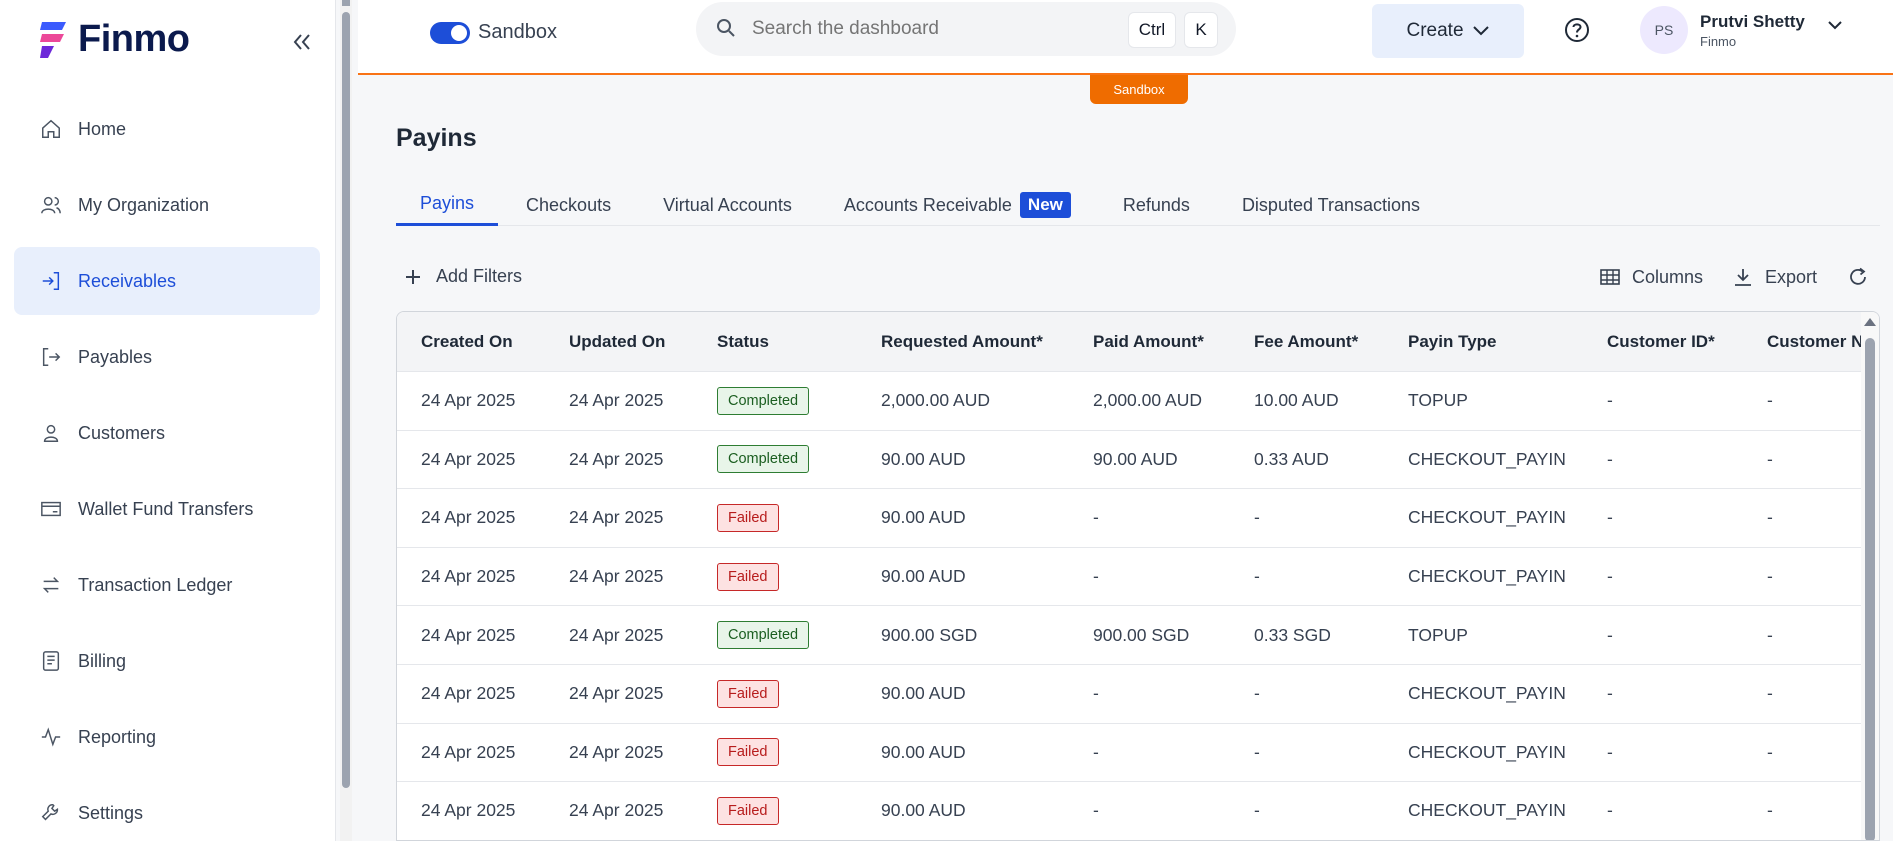 This screenshot has width=1893, height=841. Describe the element at coordinates (167, 737) in the screenshot. I see `sidebar-item-reporting: Reporting` at that location.